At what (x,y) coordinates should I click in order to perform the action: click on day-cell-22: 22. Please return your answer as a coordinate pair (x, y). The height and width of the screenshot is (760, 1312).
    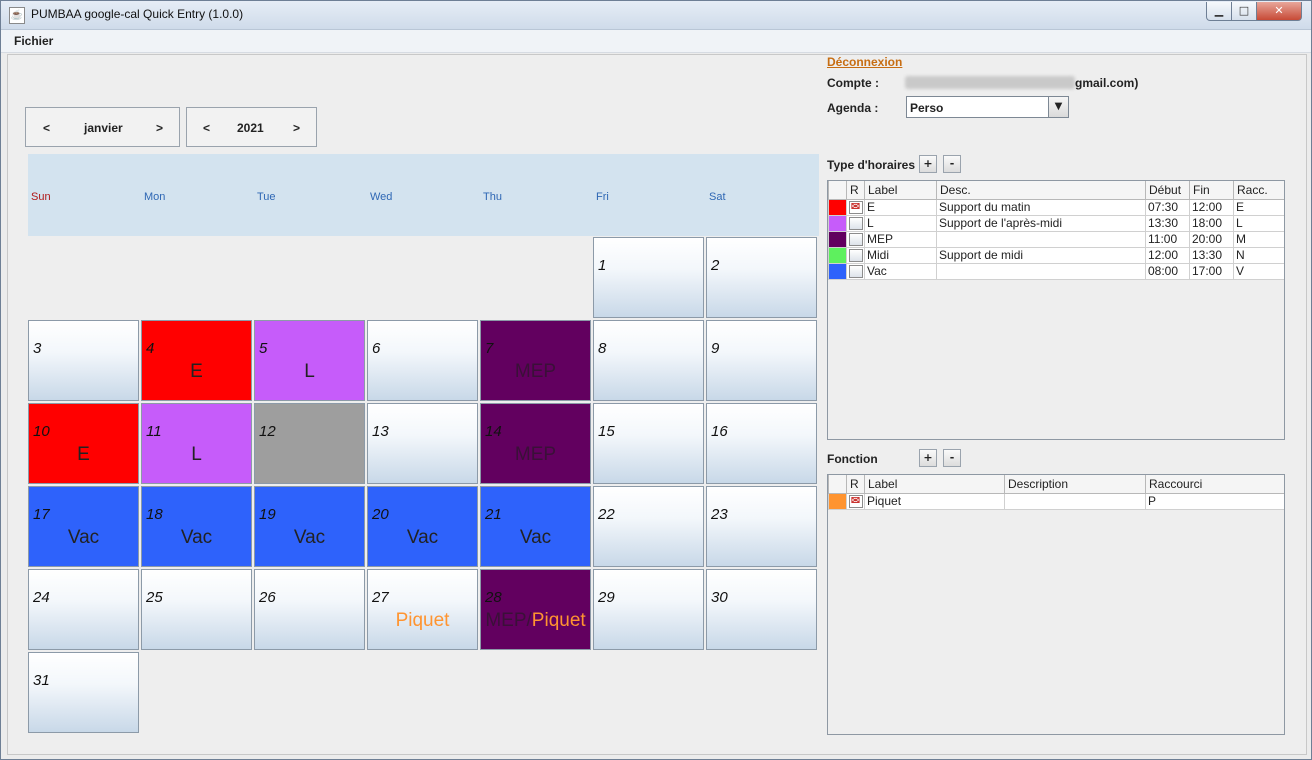
    Looking at the image, I should click on (648, 526).